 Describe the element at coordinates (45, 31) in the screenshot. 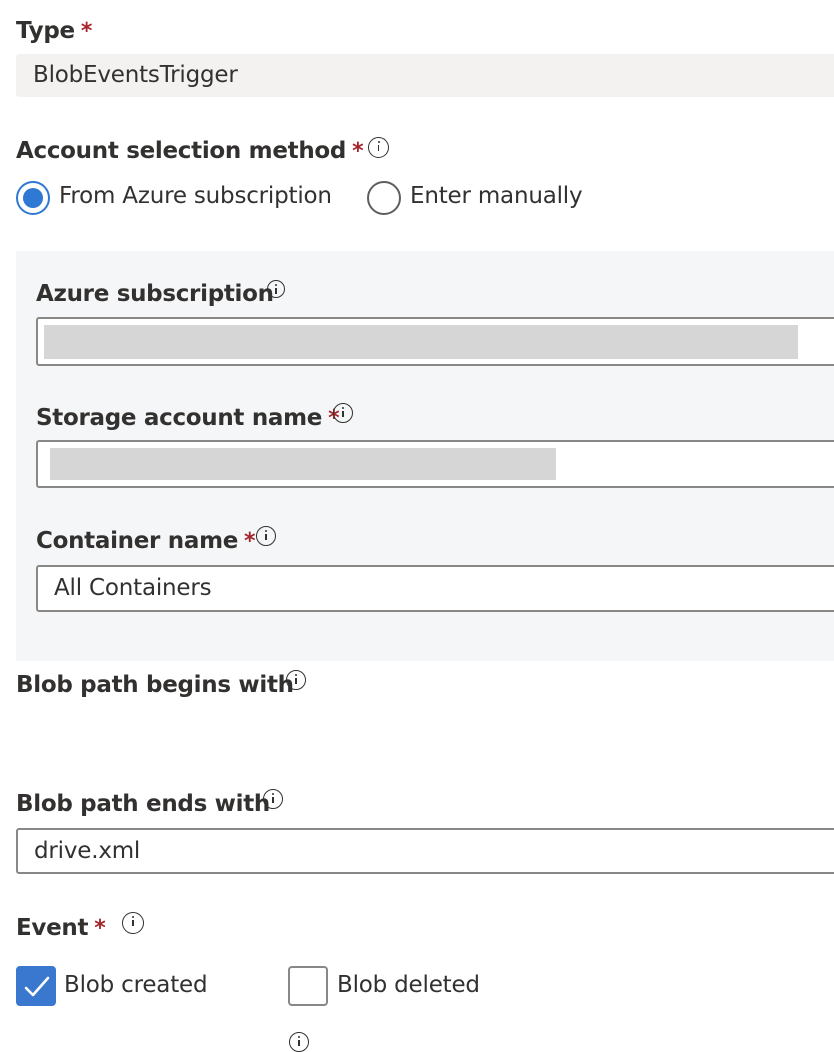

I see `type-label-text: Type` at that location.